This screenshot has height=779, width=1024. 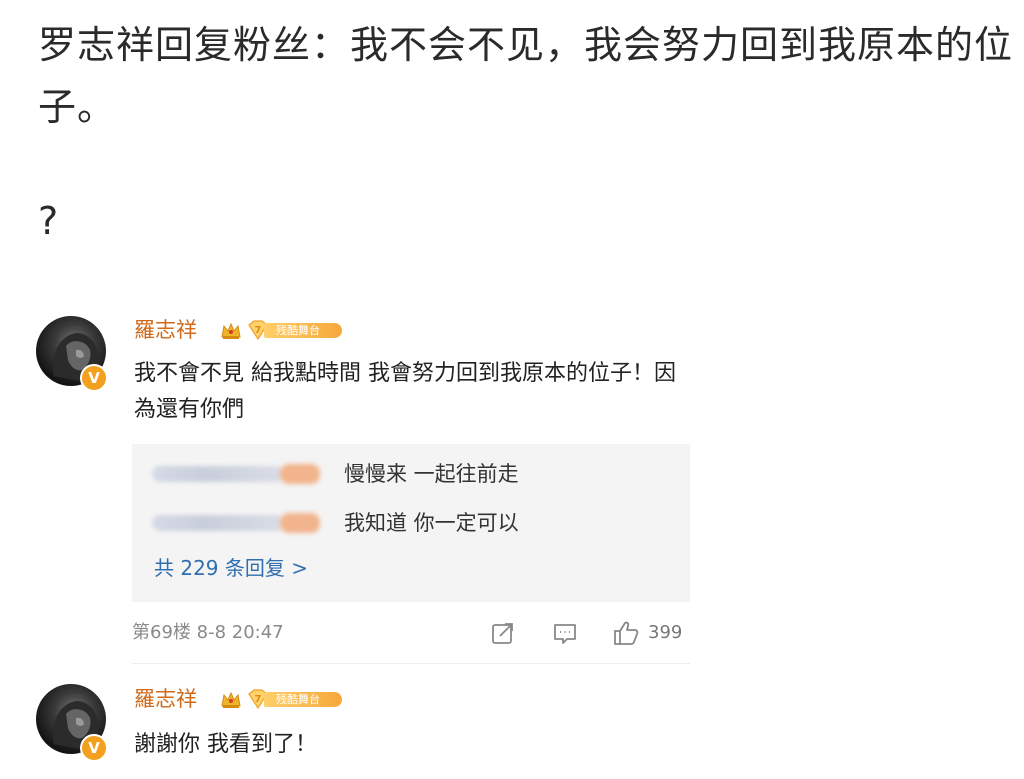 I want to click on like-button, so click(x=626, y=633).